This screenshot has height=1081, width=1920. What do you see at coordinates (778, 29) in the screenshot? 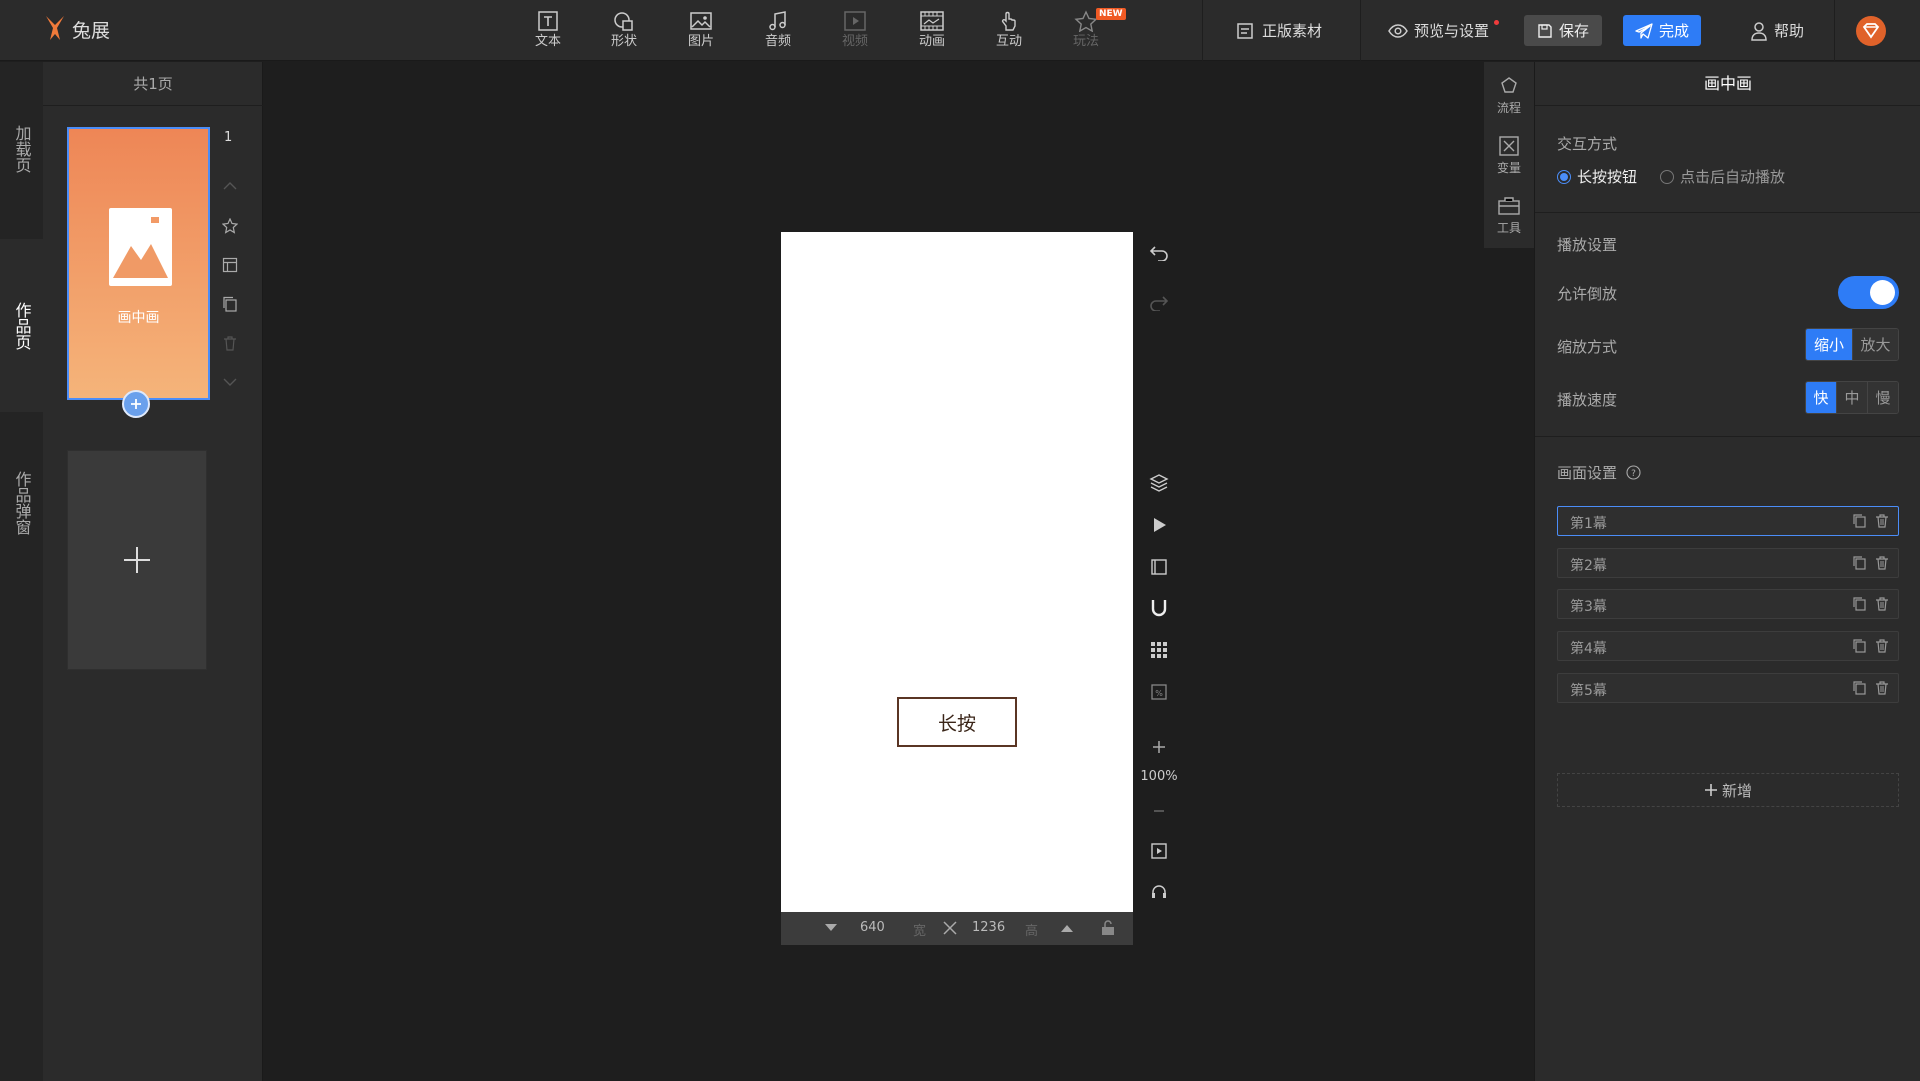
I see `tool-audio: 音频` at bounding box center [778, 29].